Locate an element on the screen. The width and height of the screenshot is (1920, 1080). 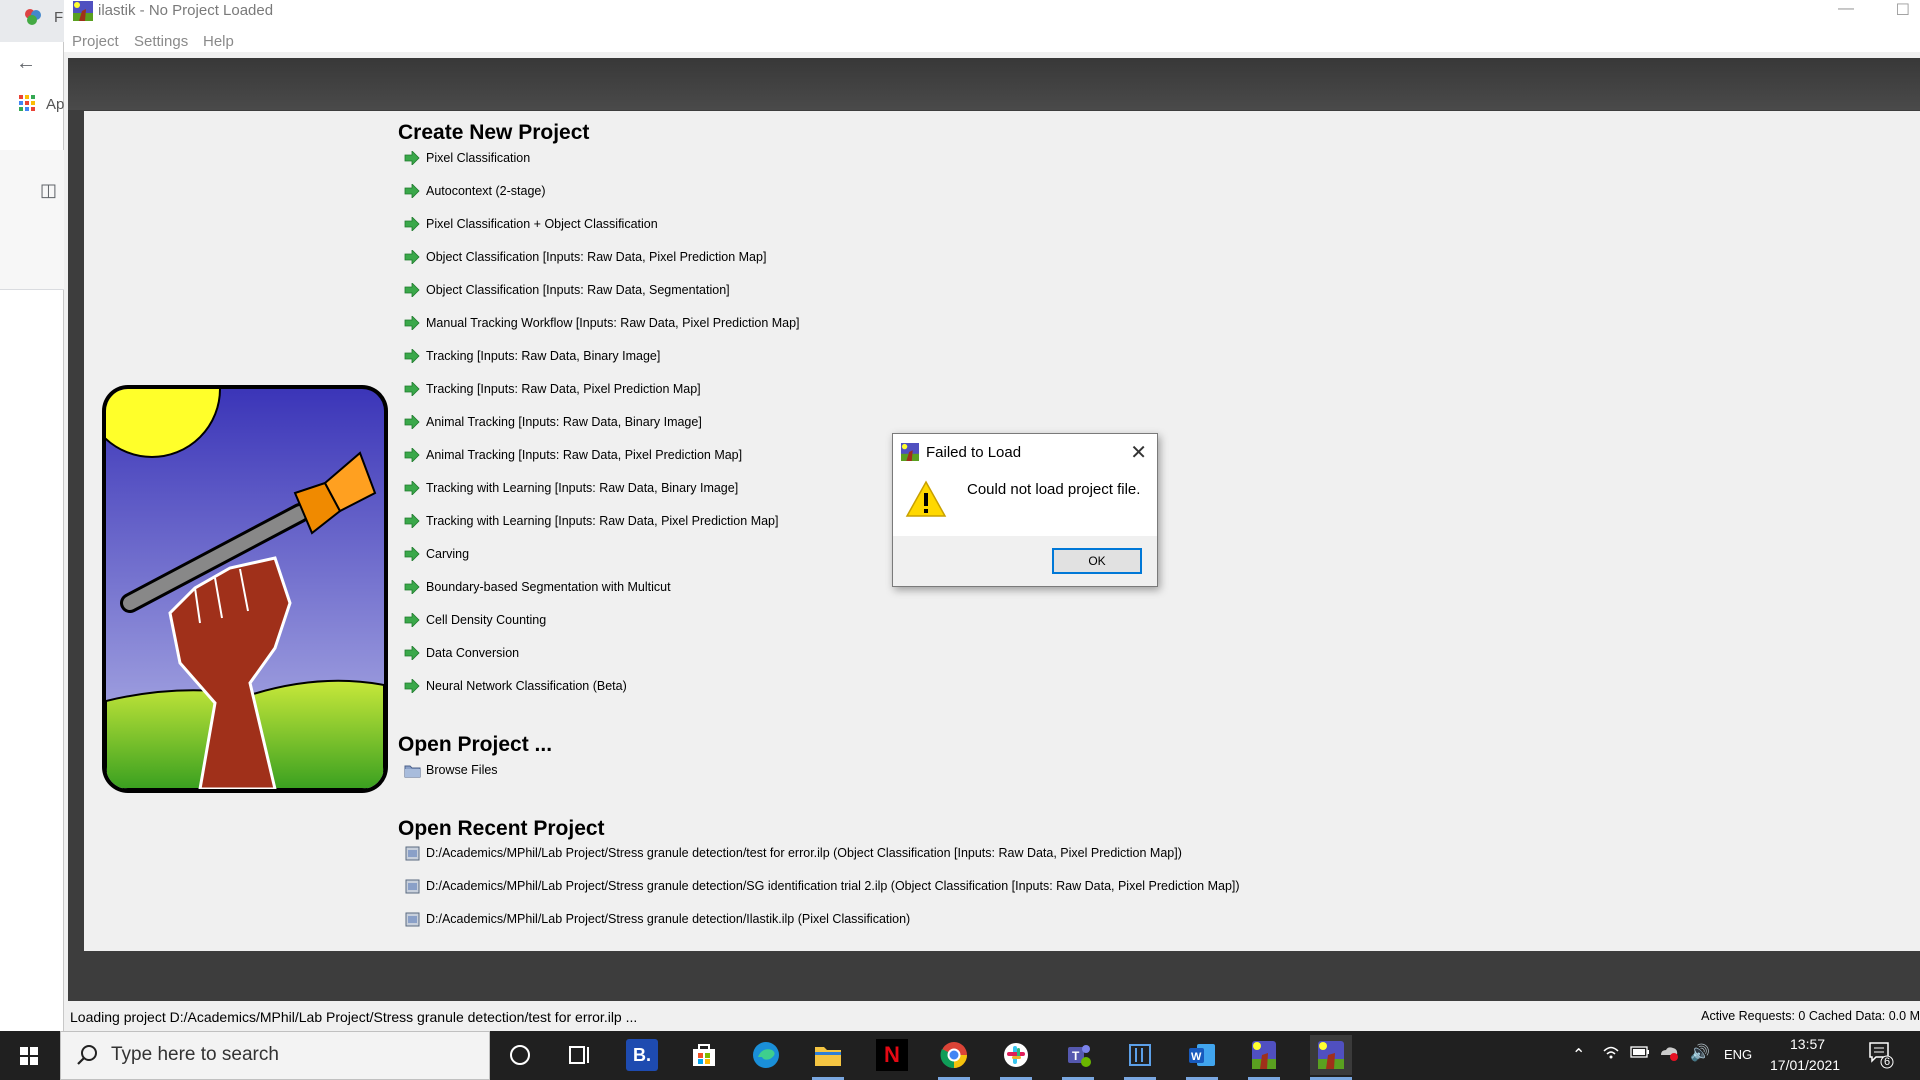
create-new-project-heading: Create New Project is located at coordinates (494, 132).